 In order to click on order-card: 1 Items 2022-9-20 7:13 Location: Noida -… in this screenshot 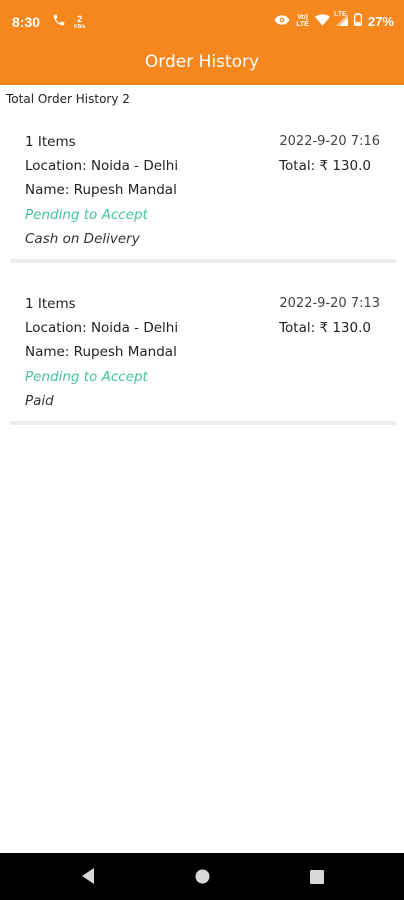, I will do `click(203, 357)`.